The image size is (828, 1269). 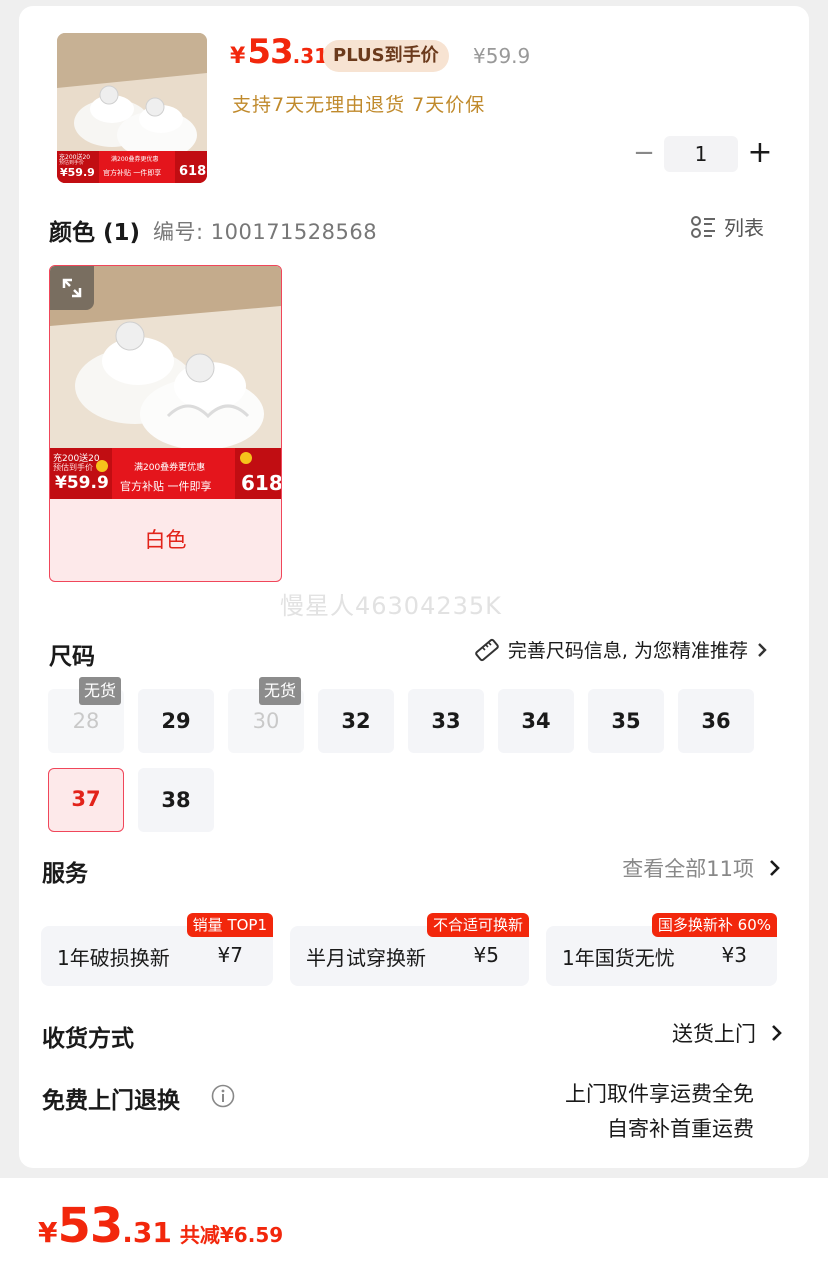 What do you see at coordinates (659, 1094) in the screenshot?
I see `free-return-line1: 上门取件享运费全免` at bounding box center [659, 1094].